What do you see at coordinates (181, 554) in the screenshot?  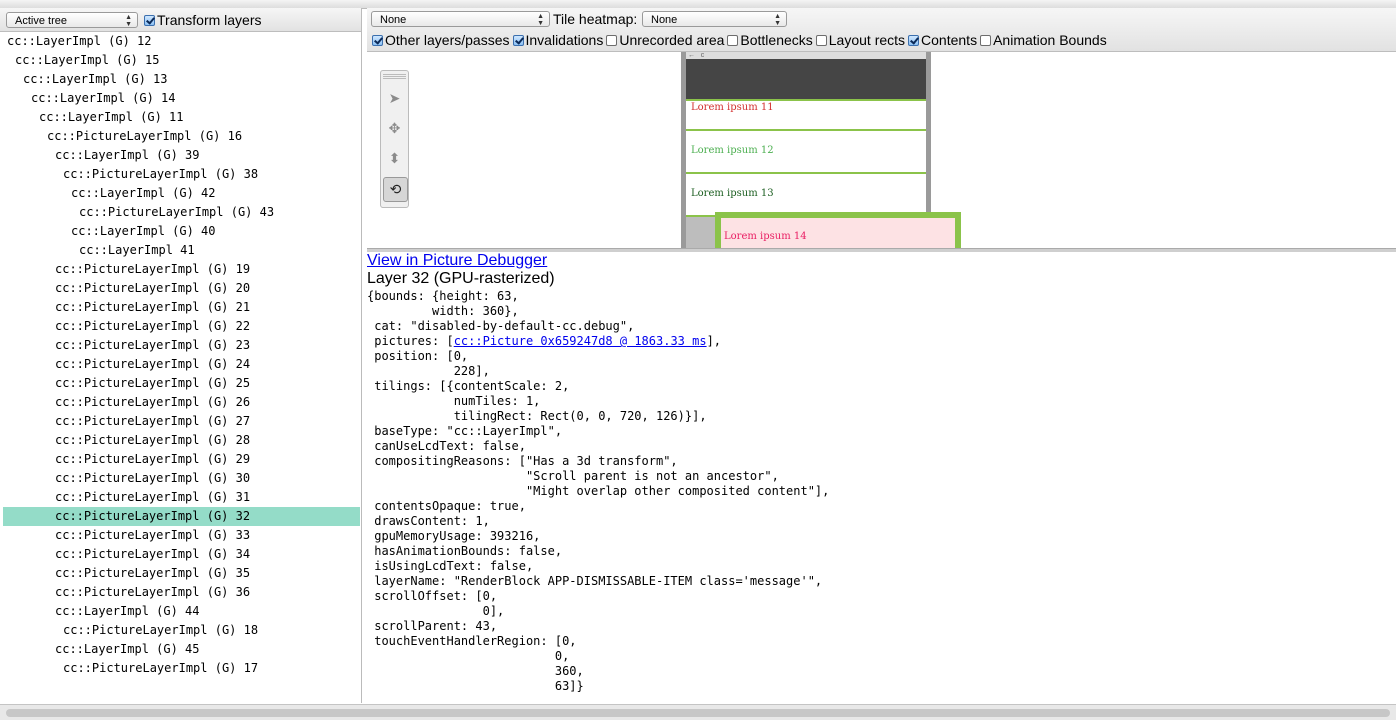 I see `layer-tree-row: cc::PictureLayerImpl (G) 34` at bounding box center [181, 554].